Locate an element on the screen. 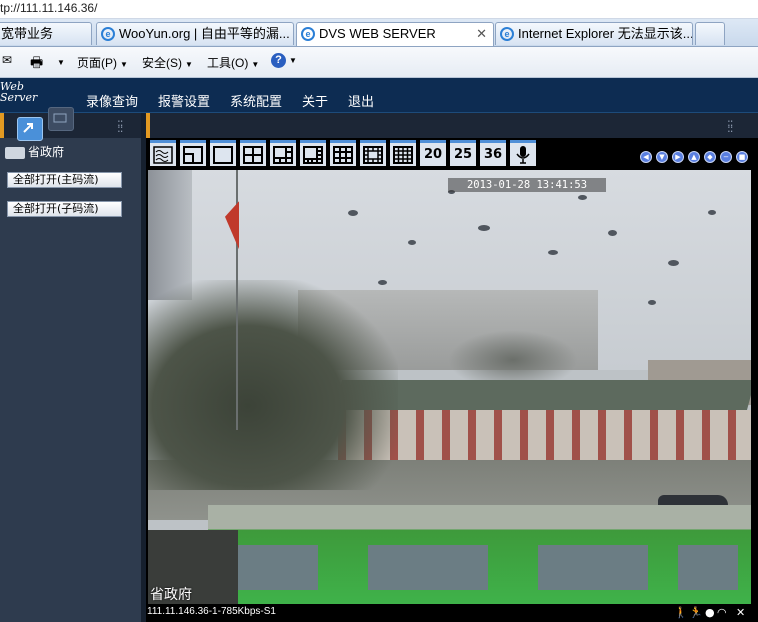 The width and height of the screenshot is (758, 622). web-server-logo: Web Server is located at coordinates (18, 92).